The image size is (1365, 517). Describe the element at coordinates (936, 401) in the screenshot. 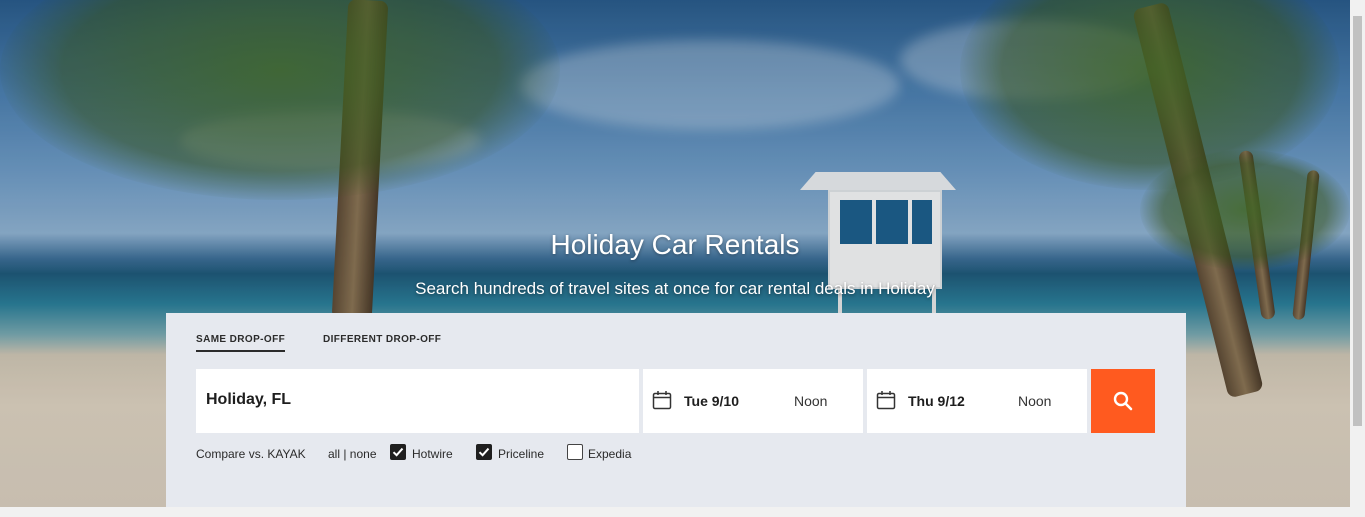

I see `dropoff-date: Thu 9/12` at that location.